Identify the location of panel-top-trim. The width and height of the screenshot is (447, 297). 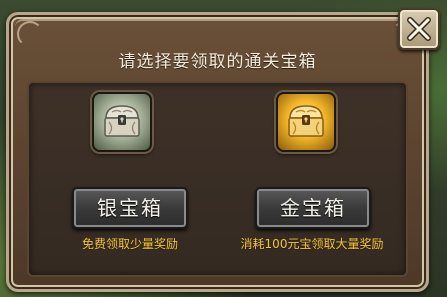
(217, 29).